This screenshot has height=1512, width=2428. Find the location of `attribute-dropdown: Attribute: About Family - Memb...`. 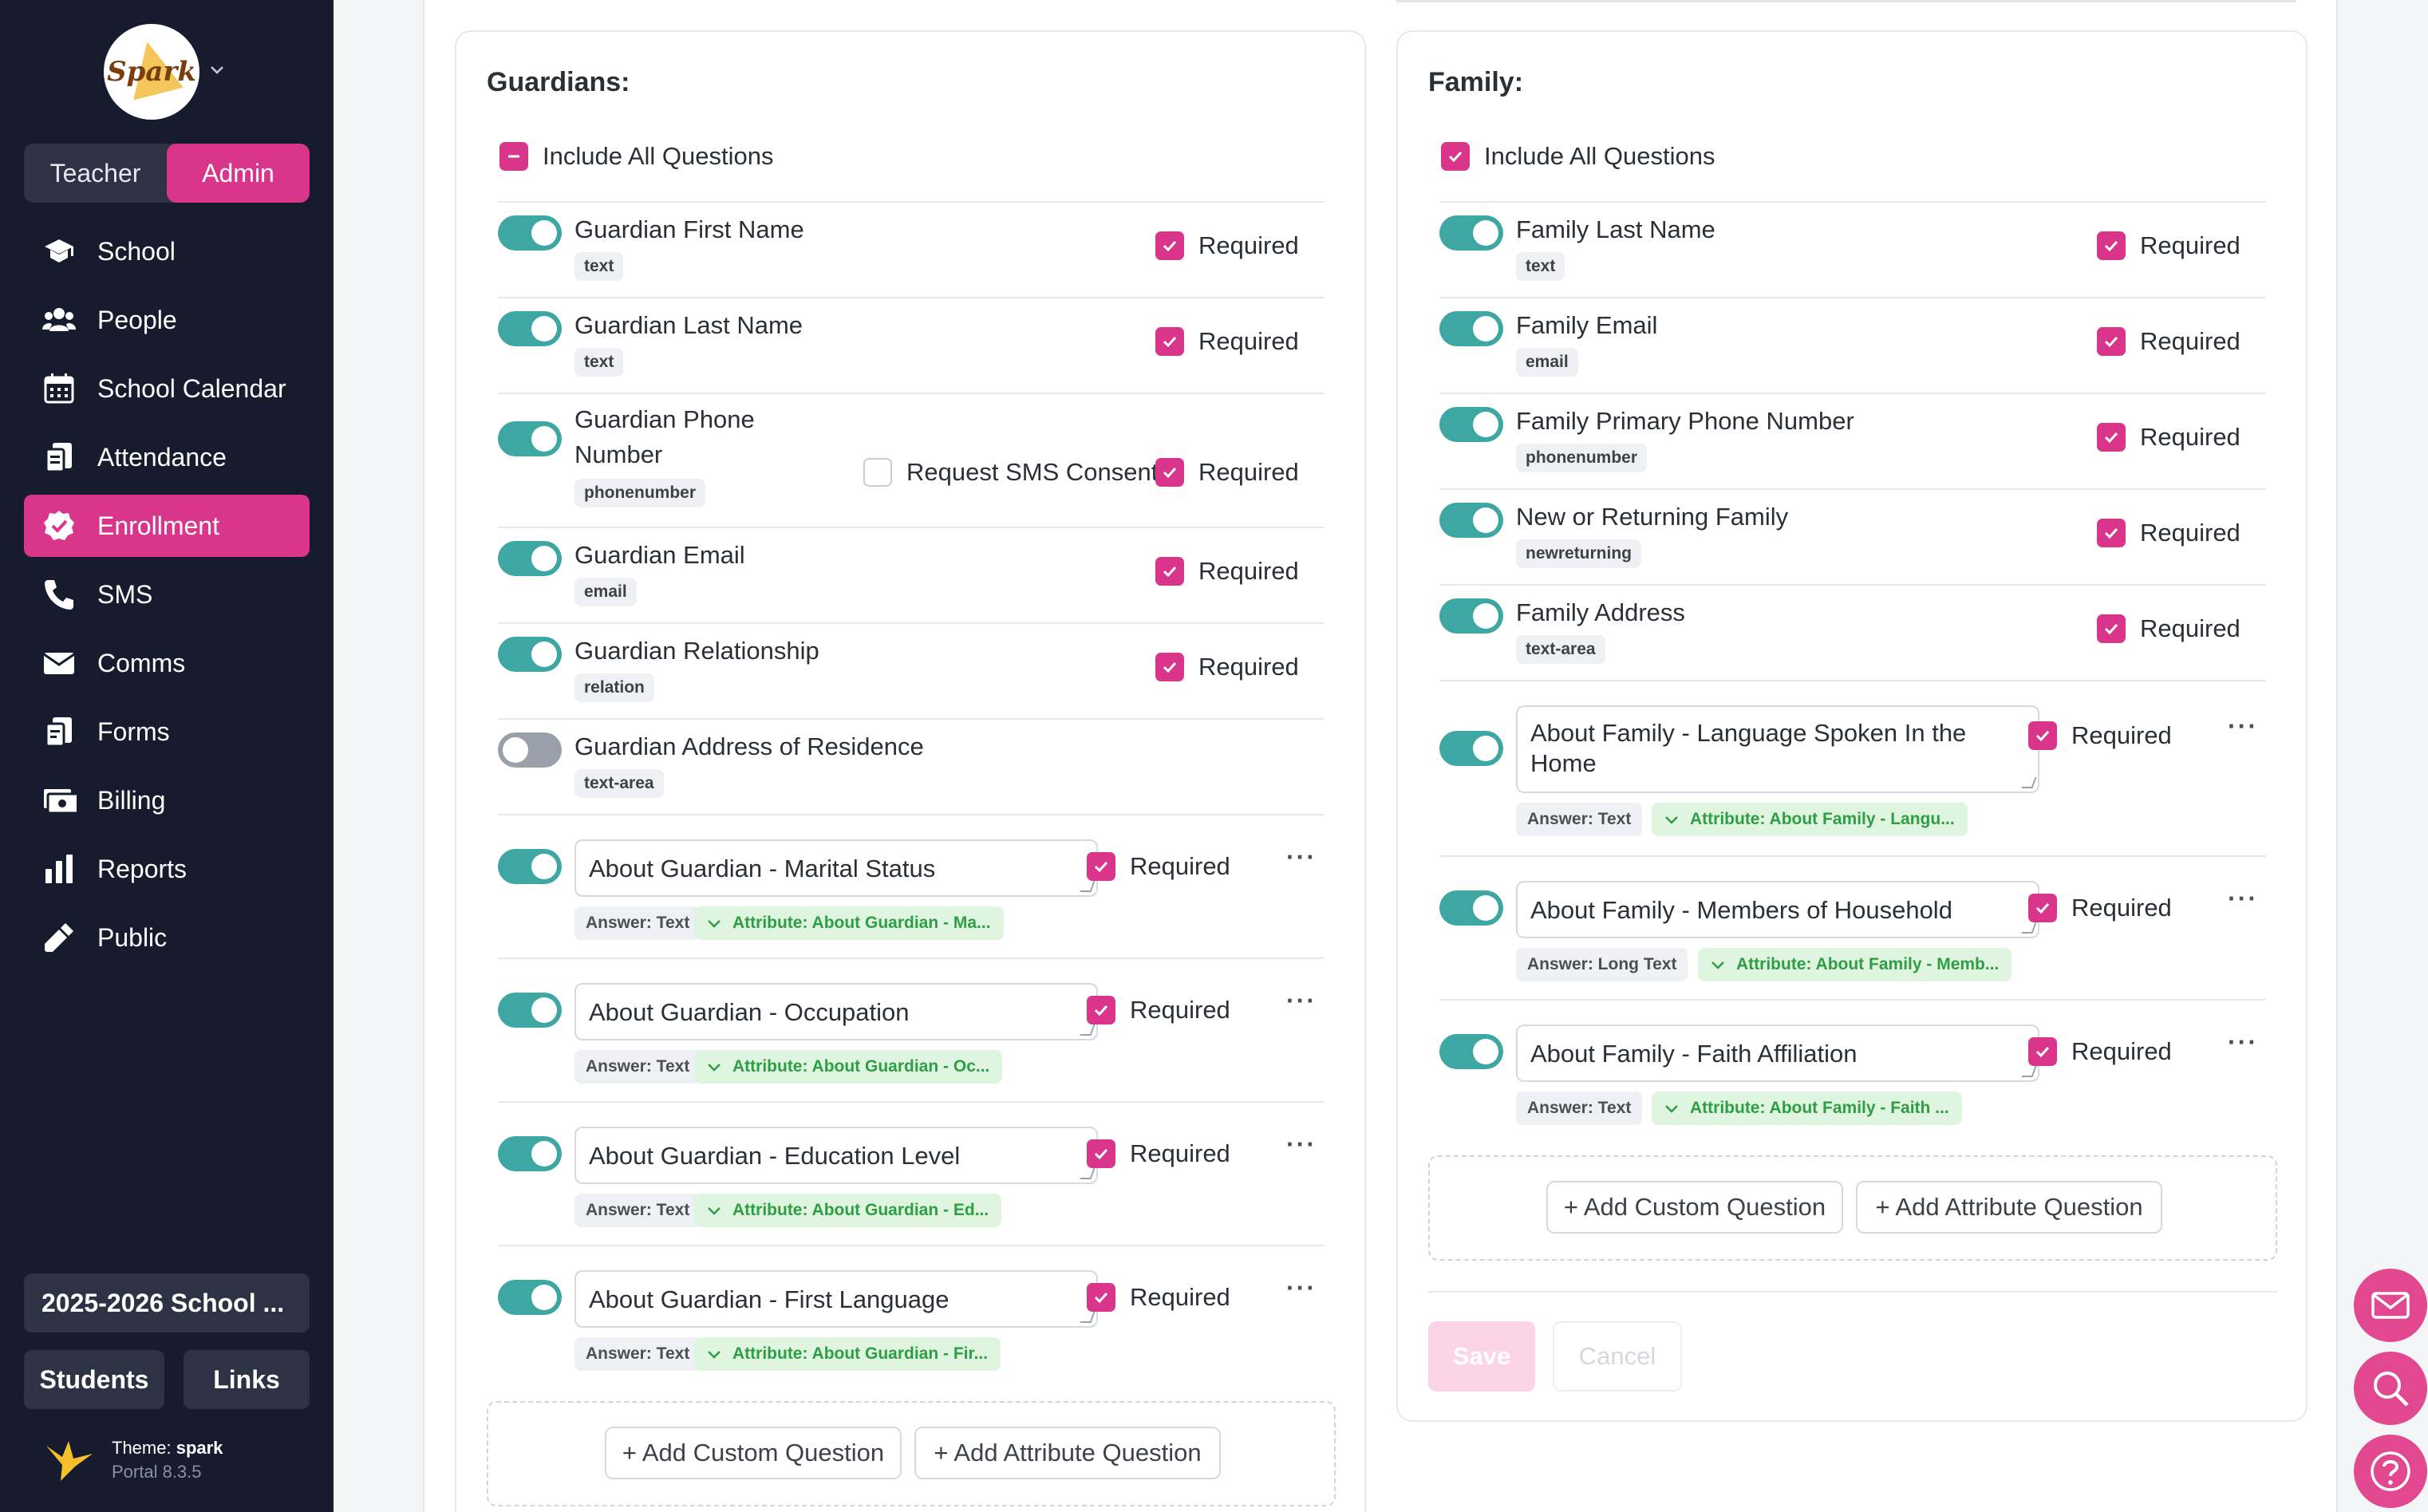

attribute-dropdown: Attribute: About Family - Memb... is located at coordinates (1855, 964).